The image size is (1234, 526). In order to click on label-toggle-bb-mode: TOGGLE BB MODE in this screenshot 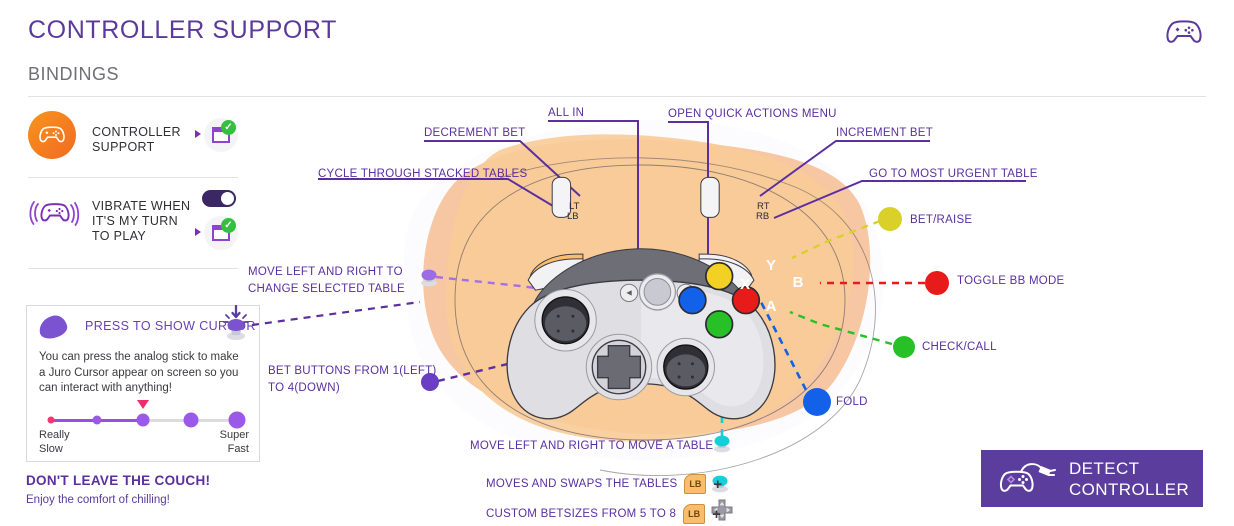, I will do `click(1011, 281)`.